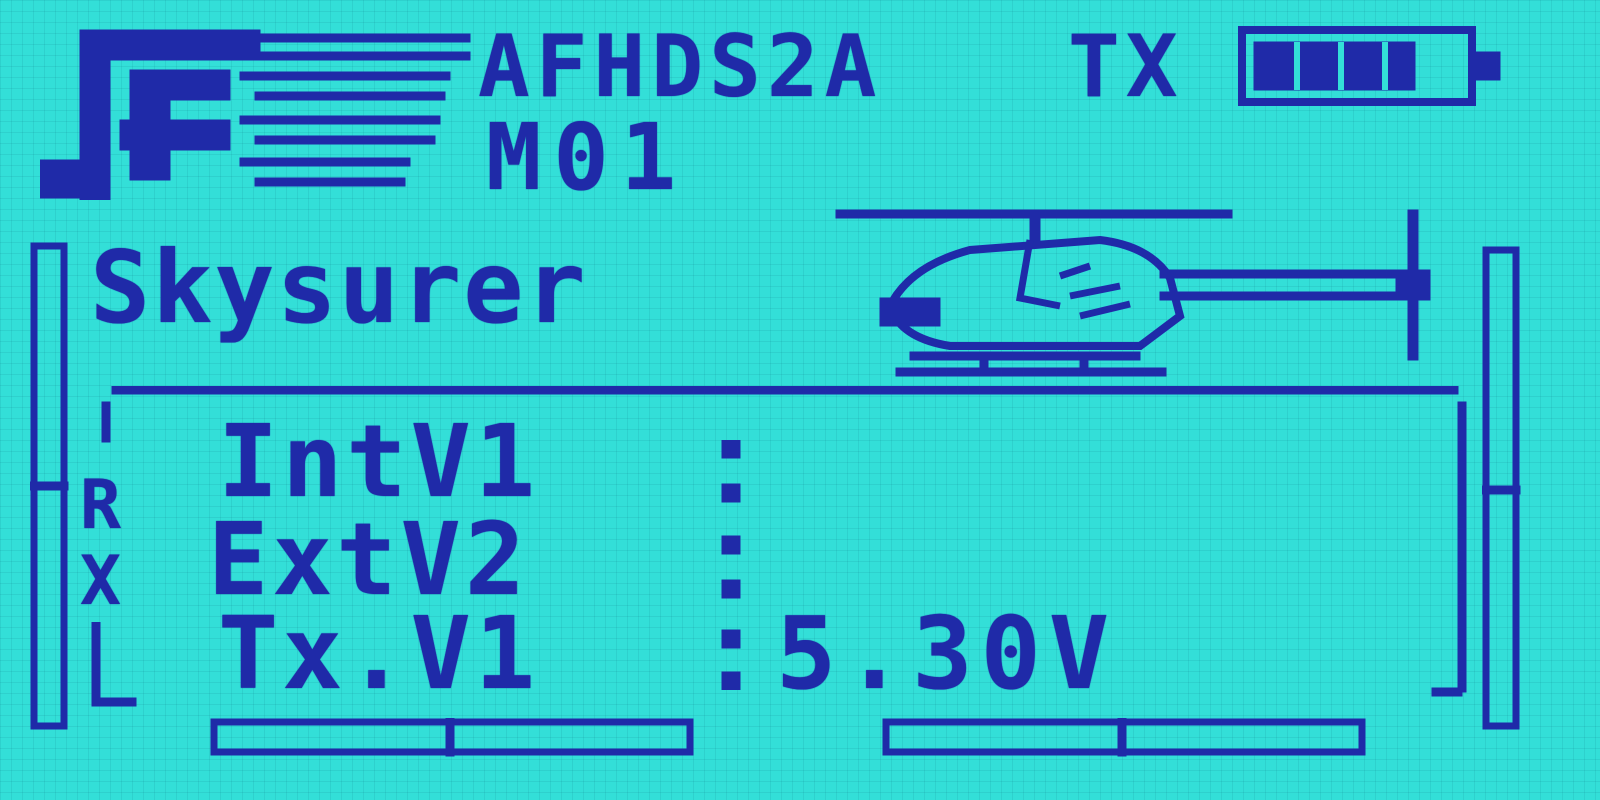  What do you see at coordinates (379, 461) in the screenshot?
I see `voltage-label-intv1: IntV1` at bounding box center [379, 461].